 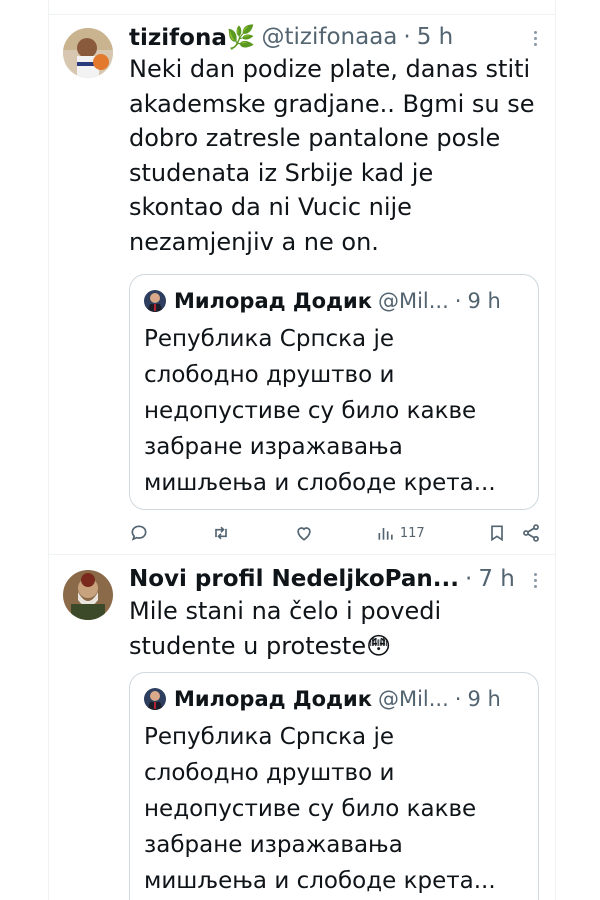 I want to click on divider, so click(x=302, y=554).